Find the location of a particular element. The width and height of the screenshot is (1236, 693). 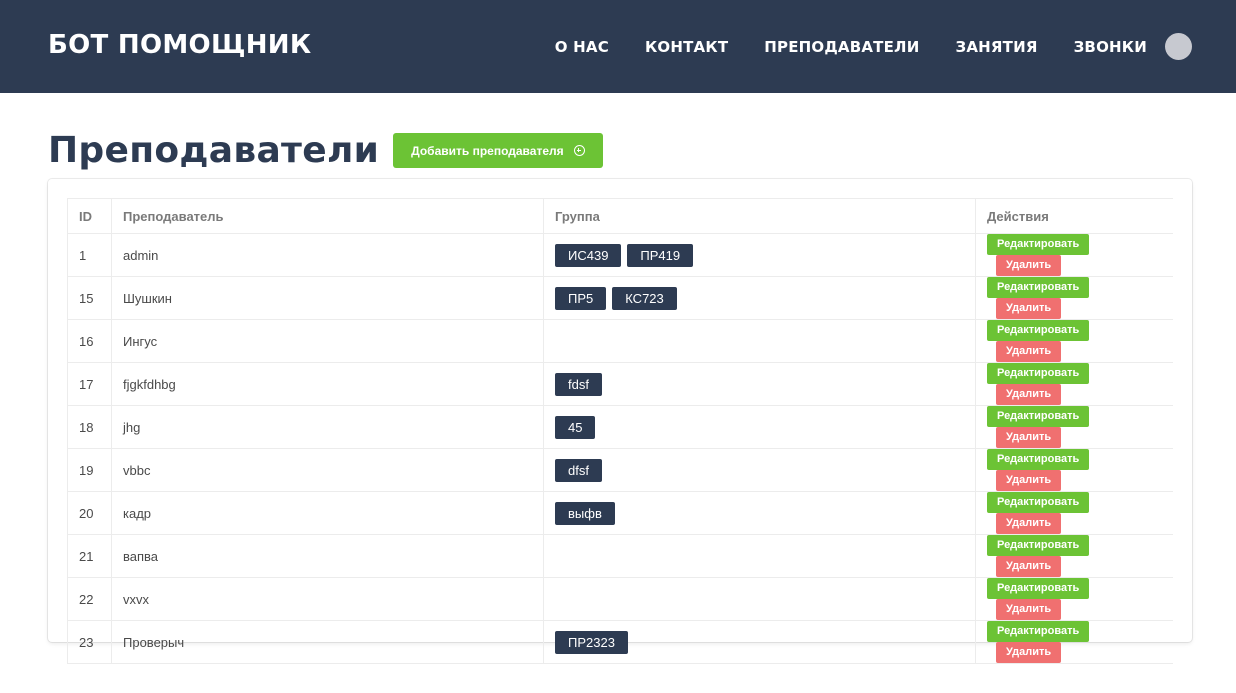

table-row: 22 vxvx РедактироватьУдалить is located at coordinates (620, 599).